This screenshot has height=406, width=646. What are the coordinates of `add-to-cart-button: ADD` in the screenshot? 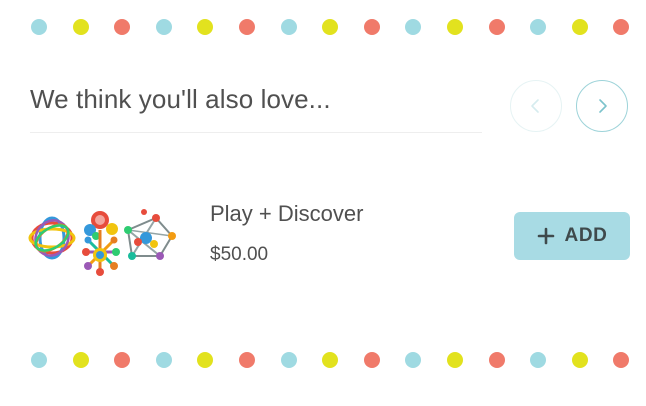 It's located at (572, 236).